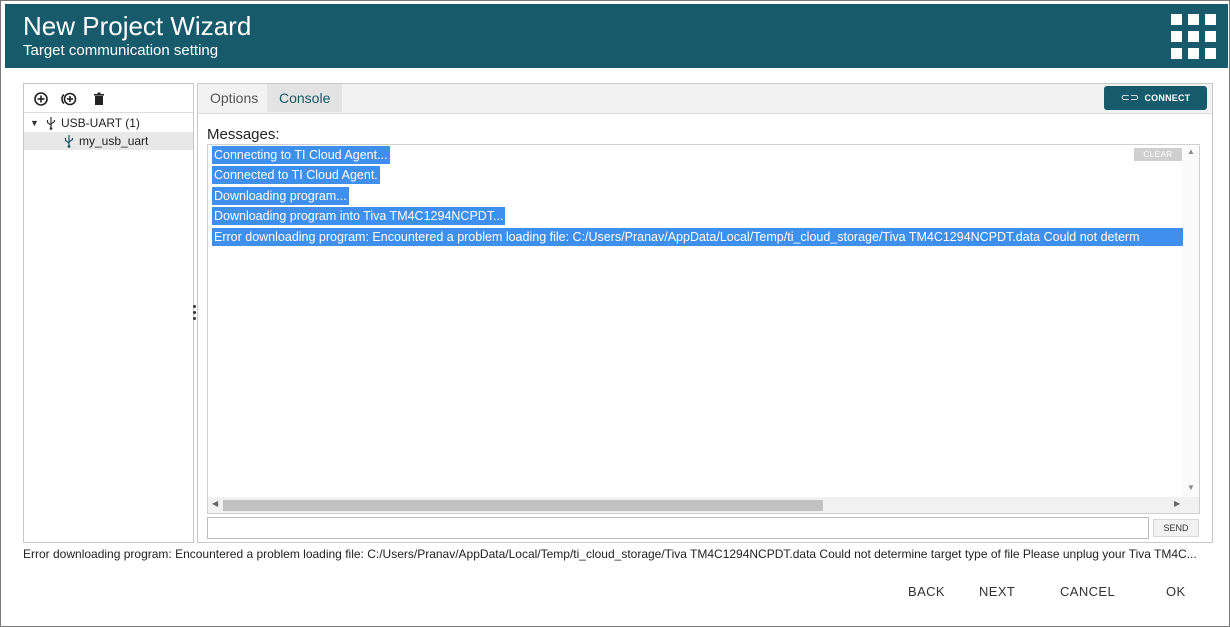 The width and height of the screenshot is (1230, 627). I want to click on connect-icon: ⊂⊃, so click(1130, 98).